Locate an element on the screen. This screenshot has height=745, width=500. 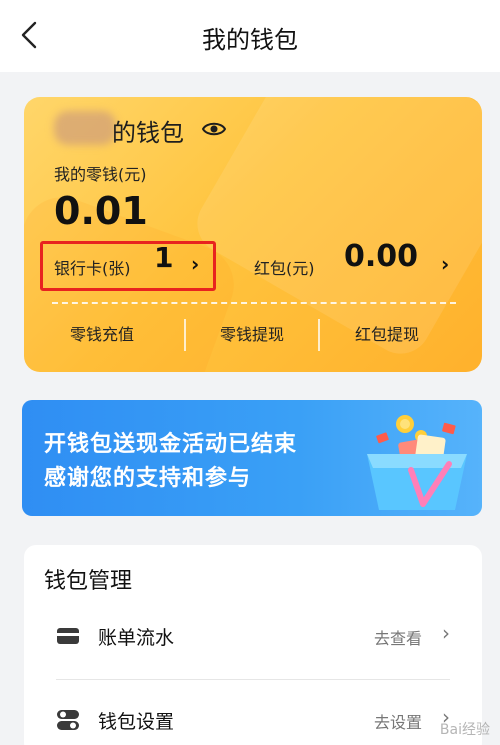
red-packet-label: 红包(元) is located at coordinates (284, 267).